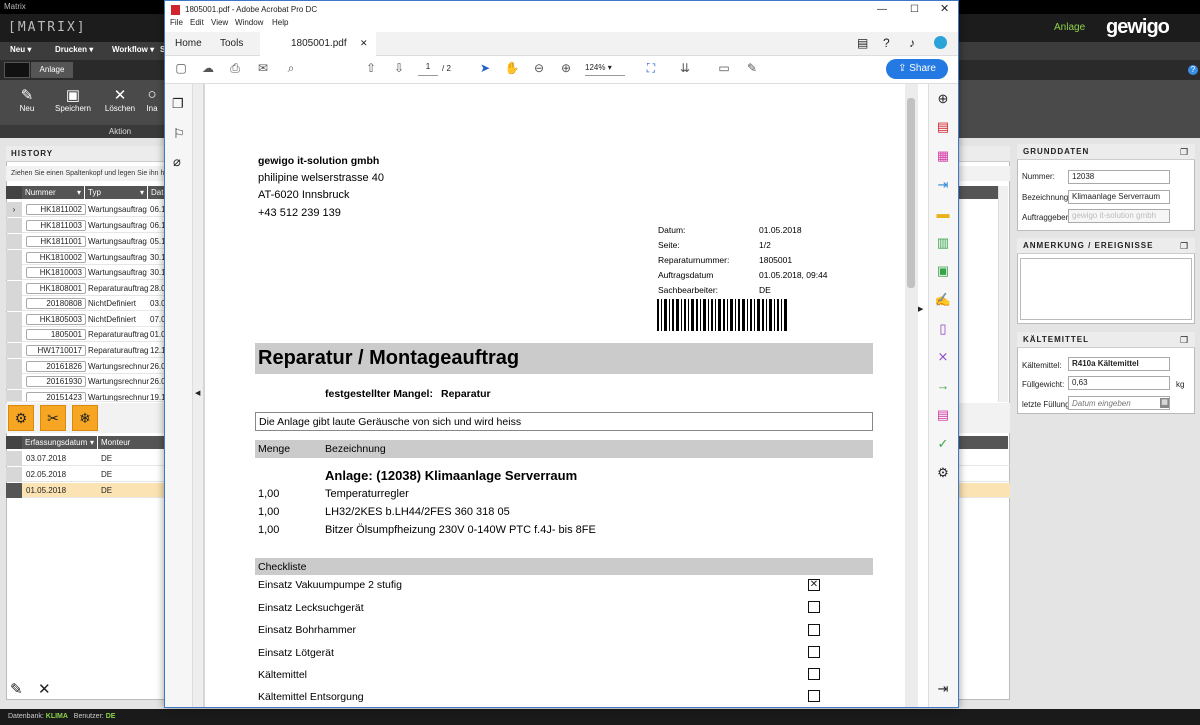 This screenshot has width=1200, height=725. Describe the element at coordinates (52, 70) in the screenshot. I see `tab-anlage: Anlage` at that location.